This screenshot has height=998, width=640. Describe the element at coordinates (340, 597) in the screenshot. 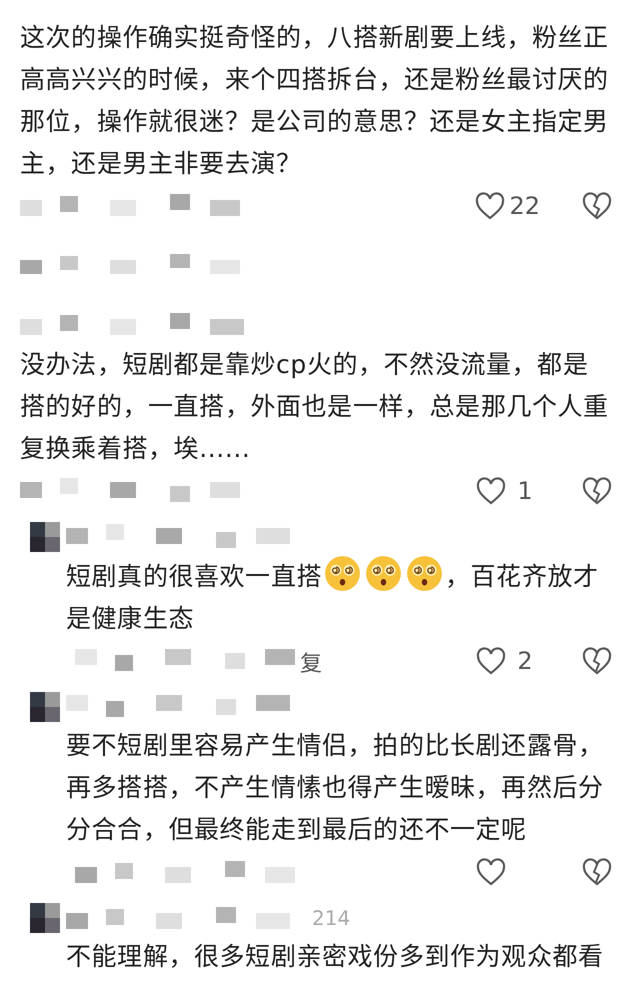

I see `comment-text: 短剧真的很喜欢一直搭 ，百花齐放才是健康生态` at that location.